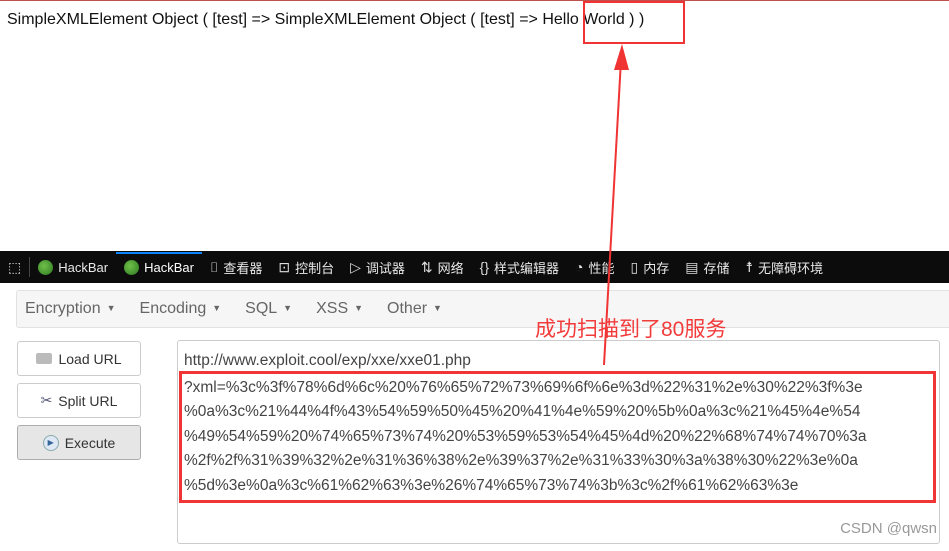 This screenshot has width=949, height=551. I want to click on annotation-text: 成功扫描到了80服务, so click(631, 329).